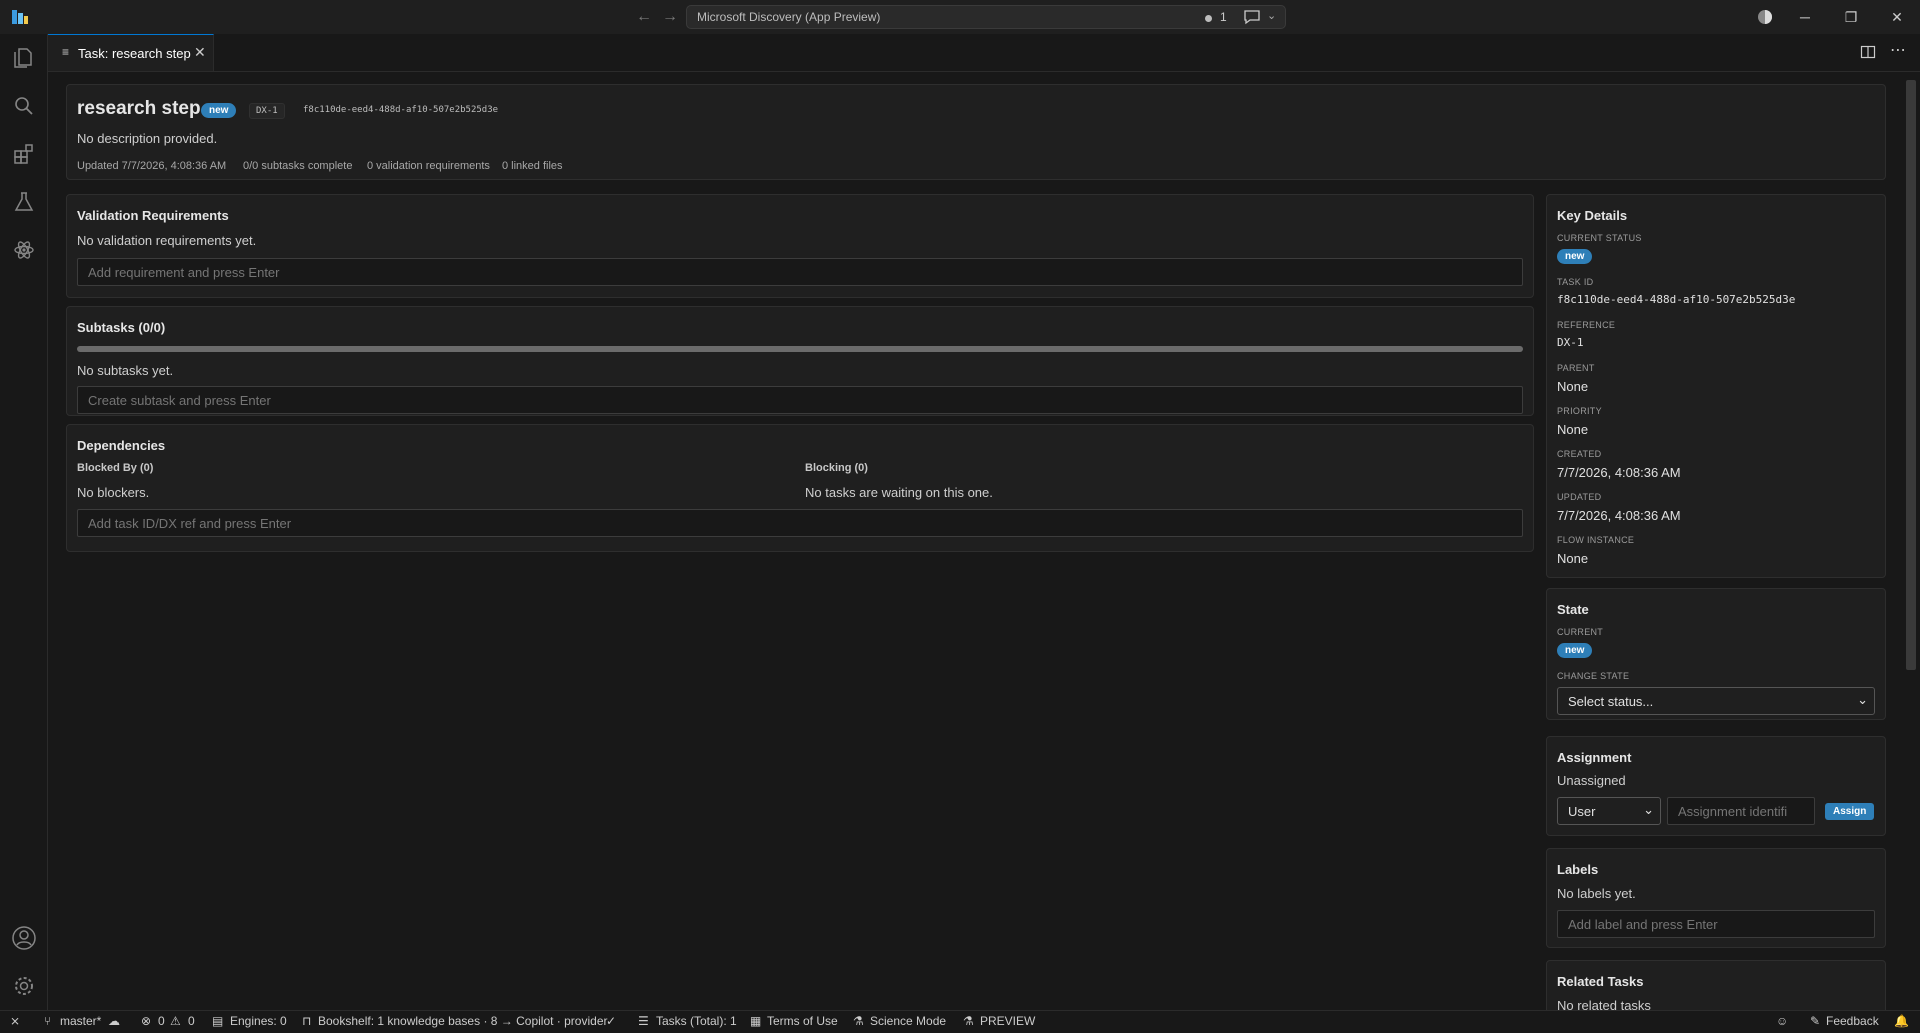  I want to click on errors-count: 0, so click(161, 1021).